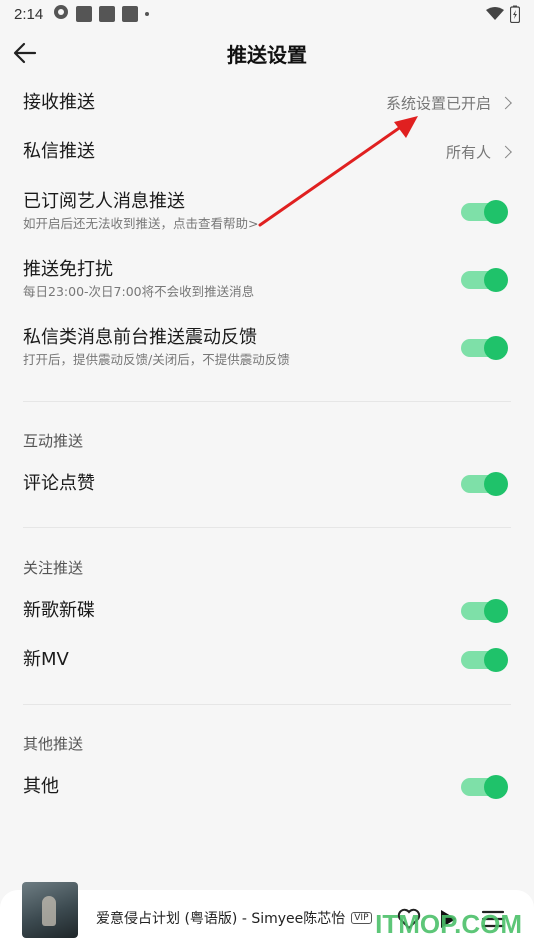 The width and height of the screenshot is (534, 950). Describe the element at coordinates (267, 224) in the screenshot. I see `artist-push-help-link: 如开启后还无法收到推送，点击查看帮助>` at that location.